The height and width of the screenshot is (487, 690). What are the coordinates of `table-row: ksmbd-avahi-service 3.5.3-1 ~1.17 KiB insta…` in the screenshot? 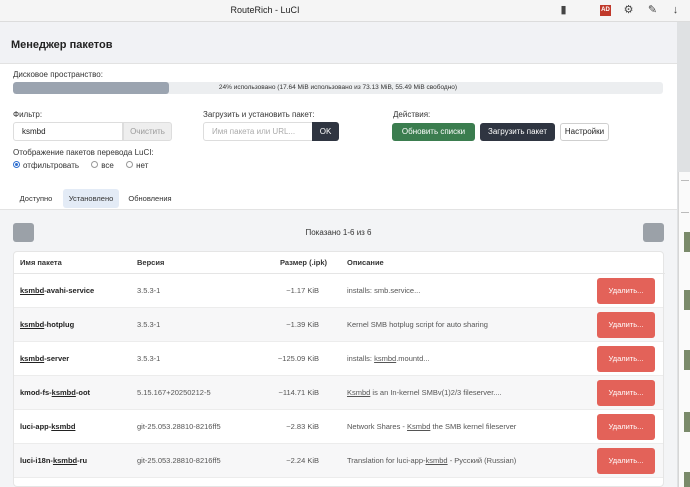 It's located at (338, 291).